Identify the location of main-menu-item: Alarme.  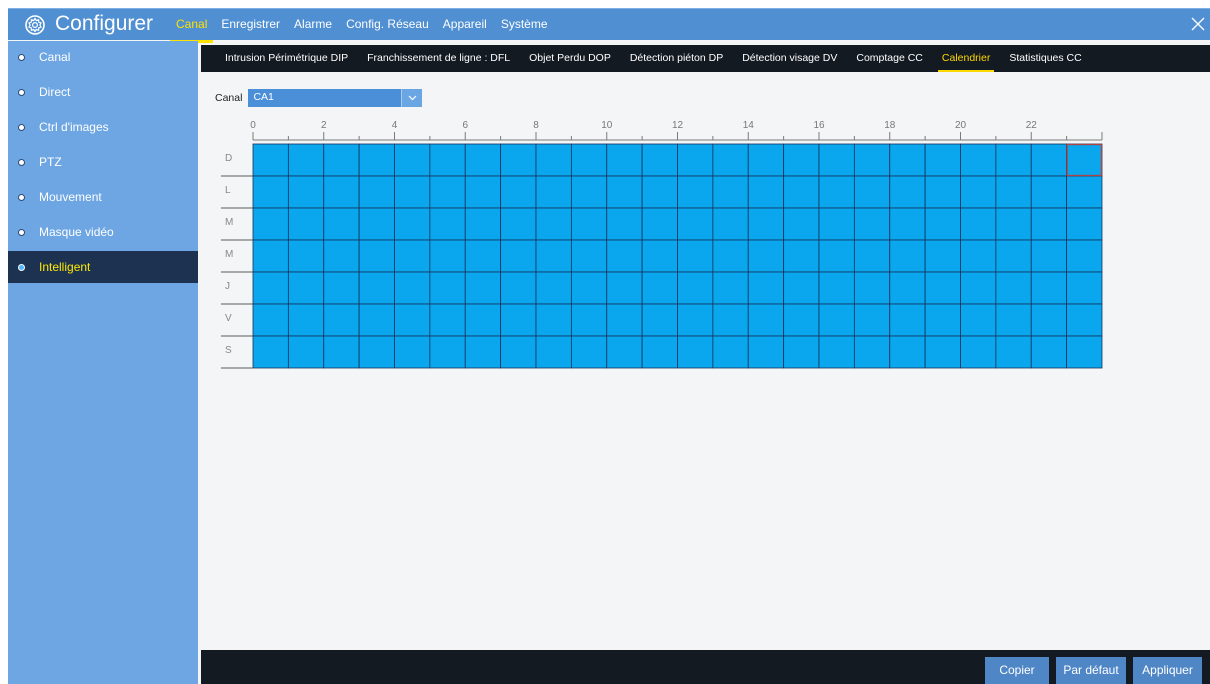
(313, 25).